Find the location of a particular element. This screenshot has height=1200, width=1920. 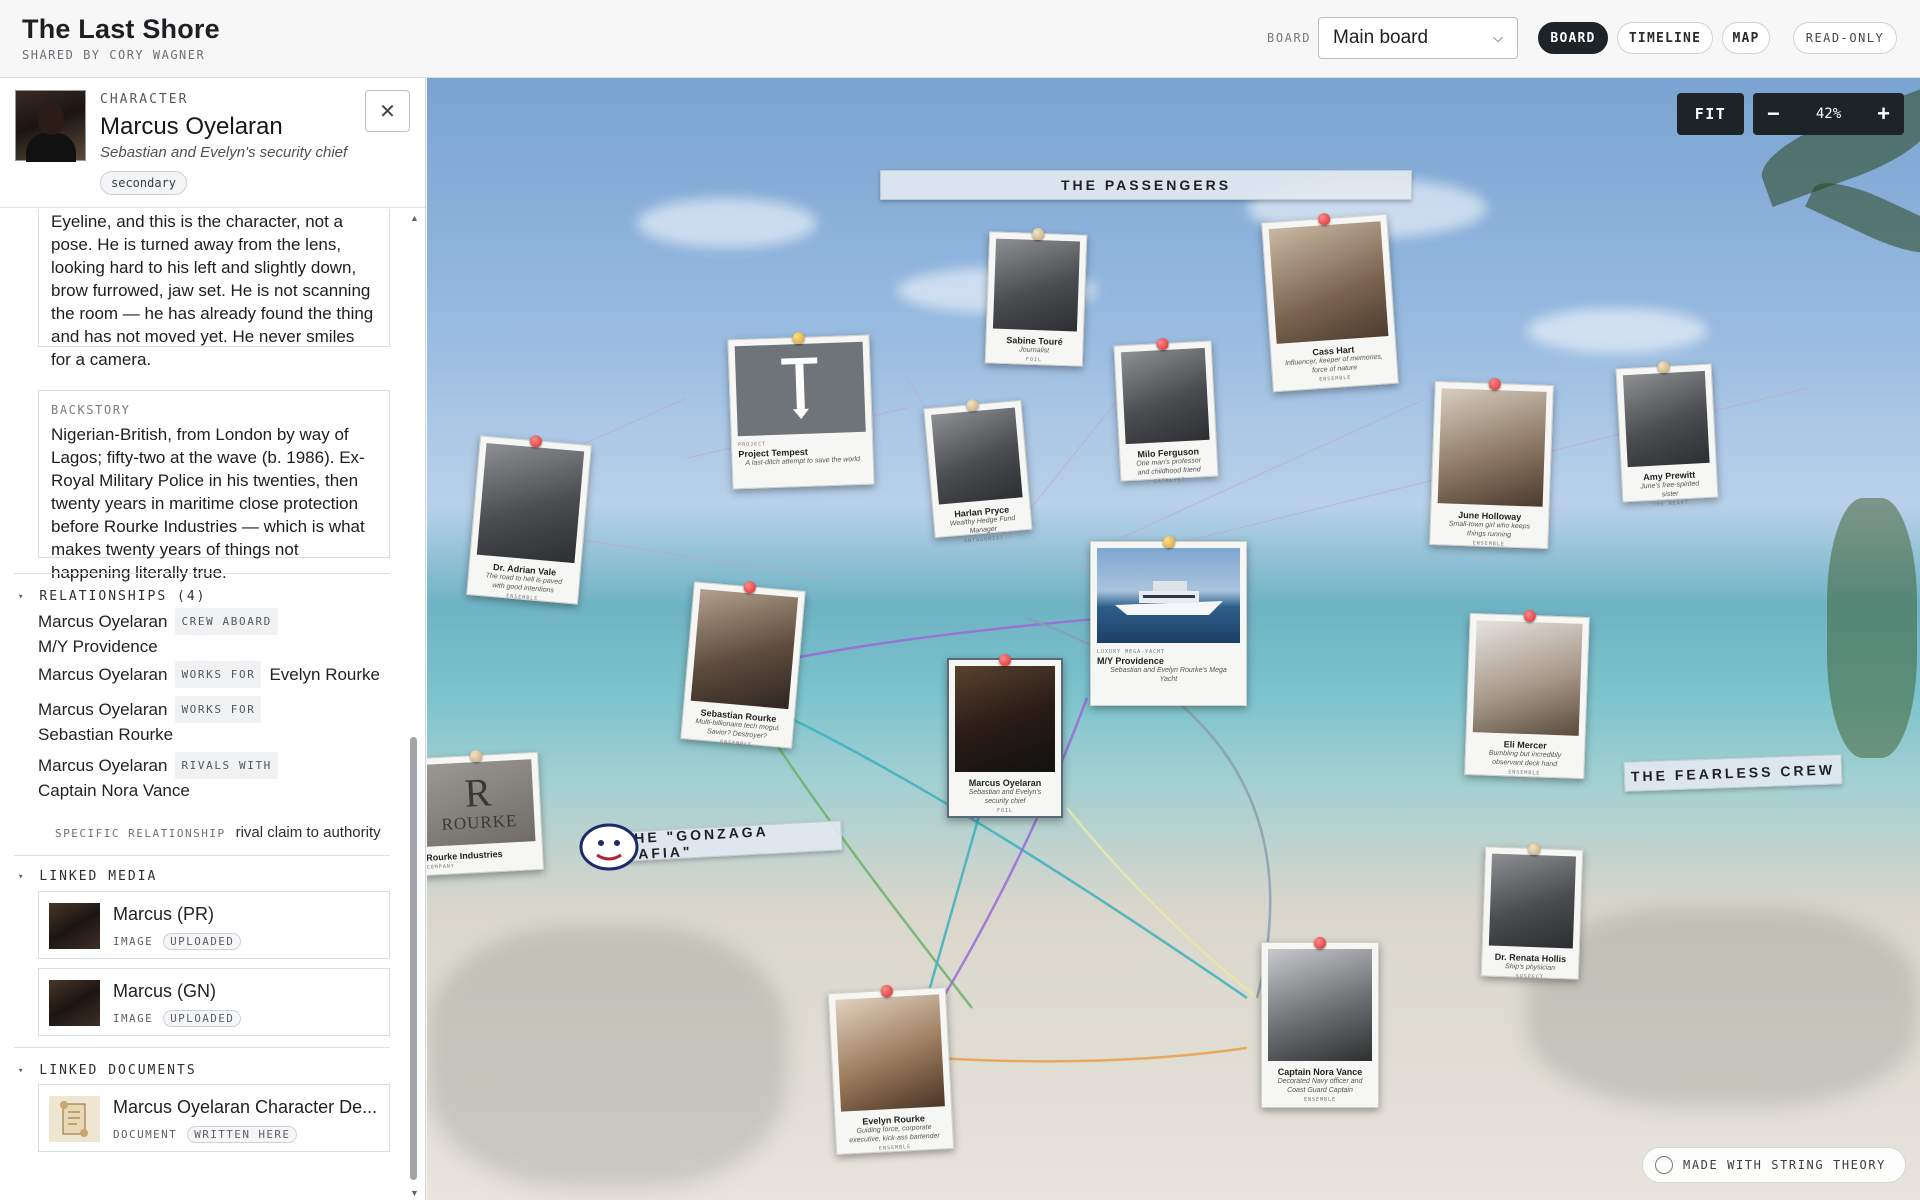

rel-type: RIVALS WITH is located at coordinates (226, 765).